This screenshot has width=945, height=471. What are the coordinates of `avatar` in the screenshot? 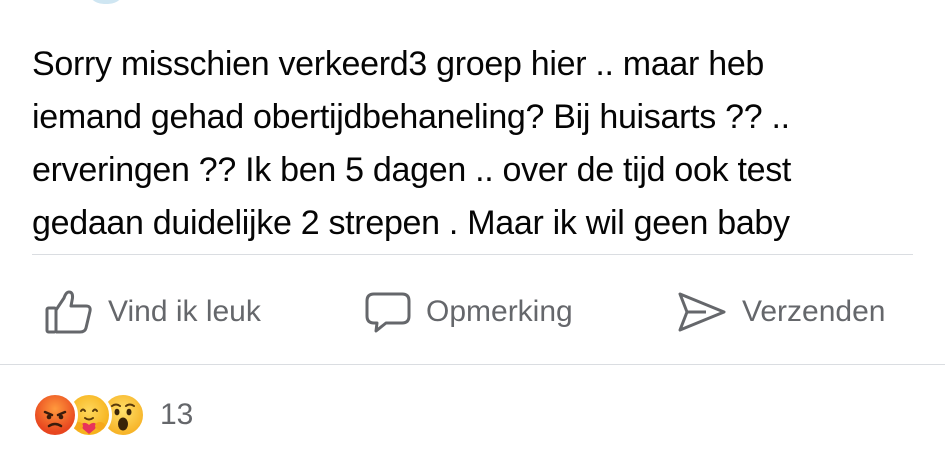 It's located at (106, 2).